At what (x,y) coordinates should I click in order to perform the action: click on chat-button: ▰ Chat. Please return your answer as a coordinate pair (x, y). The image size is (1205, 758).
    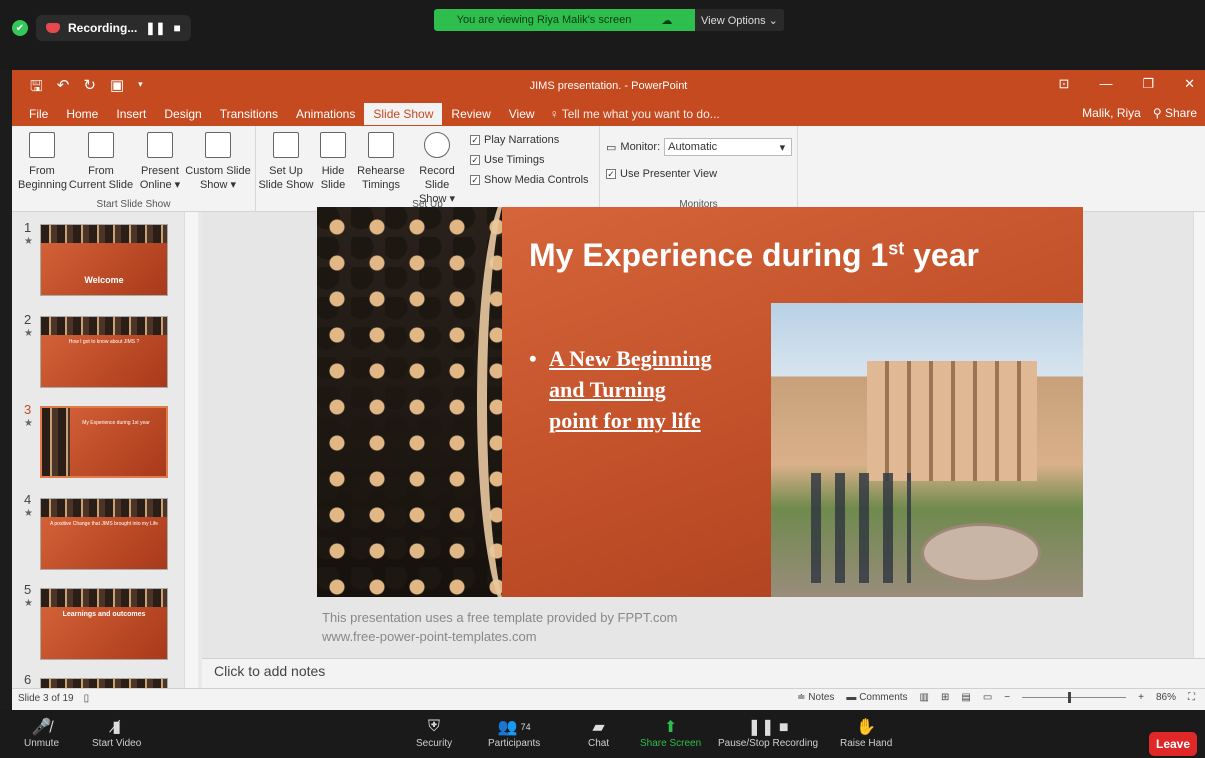
    Looking at the image, I should click on (598, 732).